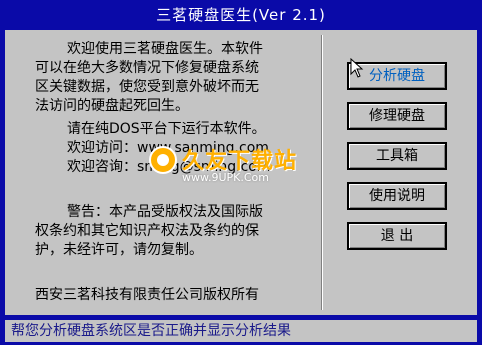  Describe the element at coordinates (397, 236) in the screenshot. I see `exit-button: 退 出` at that location.